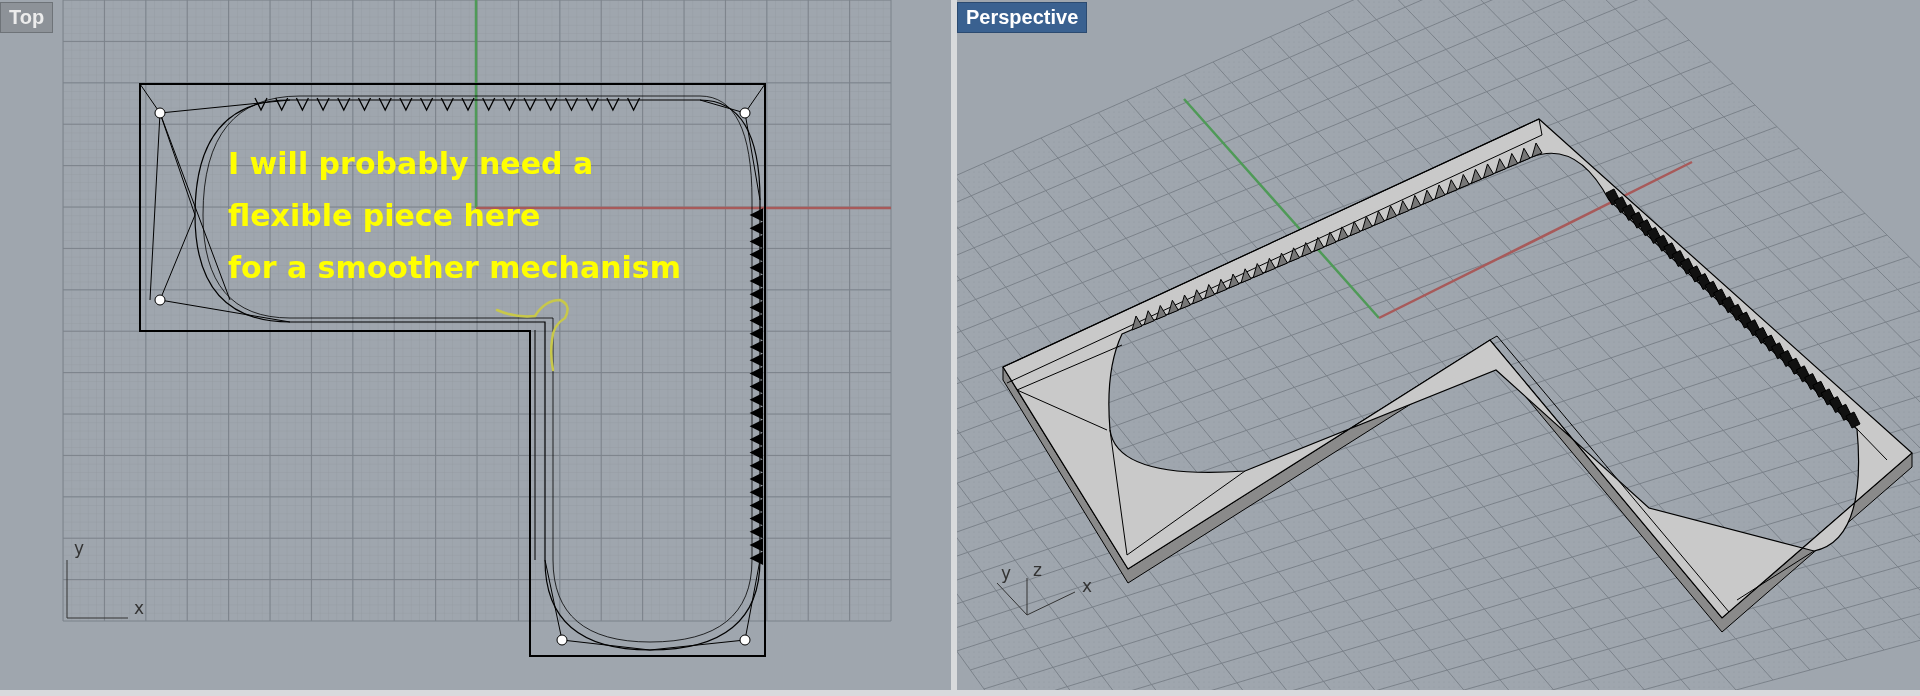  I want to click on axis-label: z, so click(1037, 570).